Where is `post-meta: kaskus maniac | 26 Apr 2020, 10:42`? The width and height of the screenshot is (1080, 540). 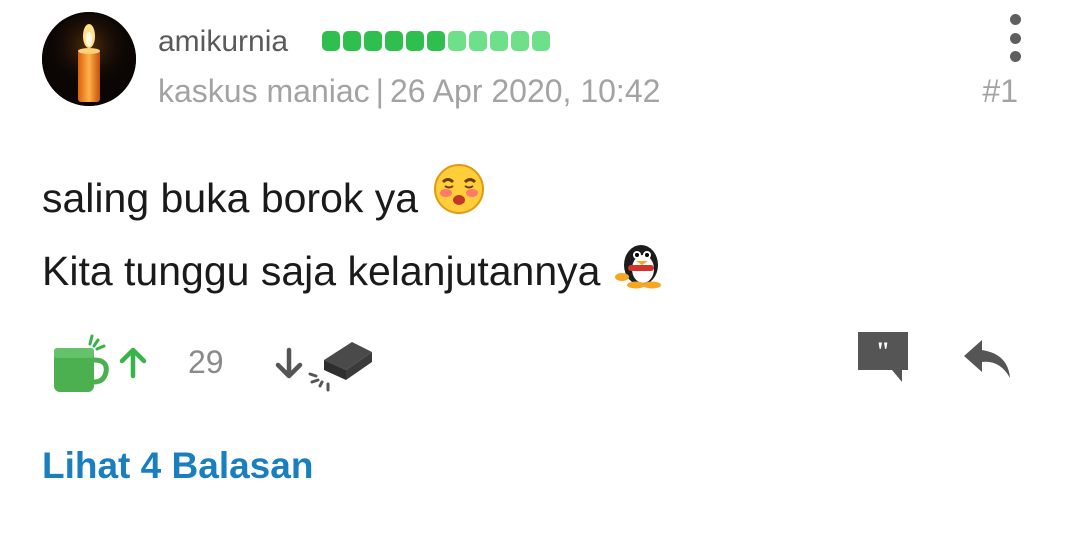
post-meta: kaskus maniac | 26 Apr 2020, 10:42 is located at coordinates (409, 91).